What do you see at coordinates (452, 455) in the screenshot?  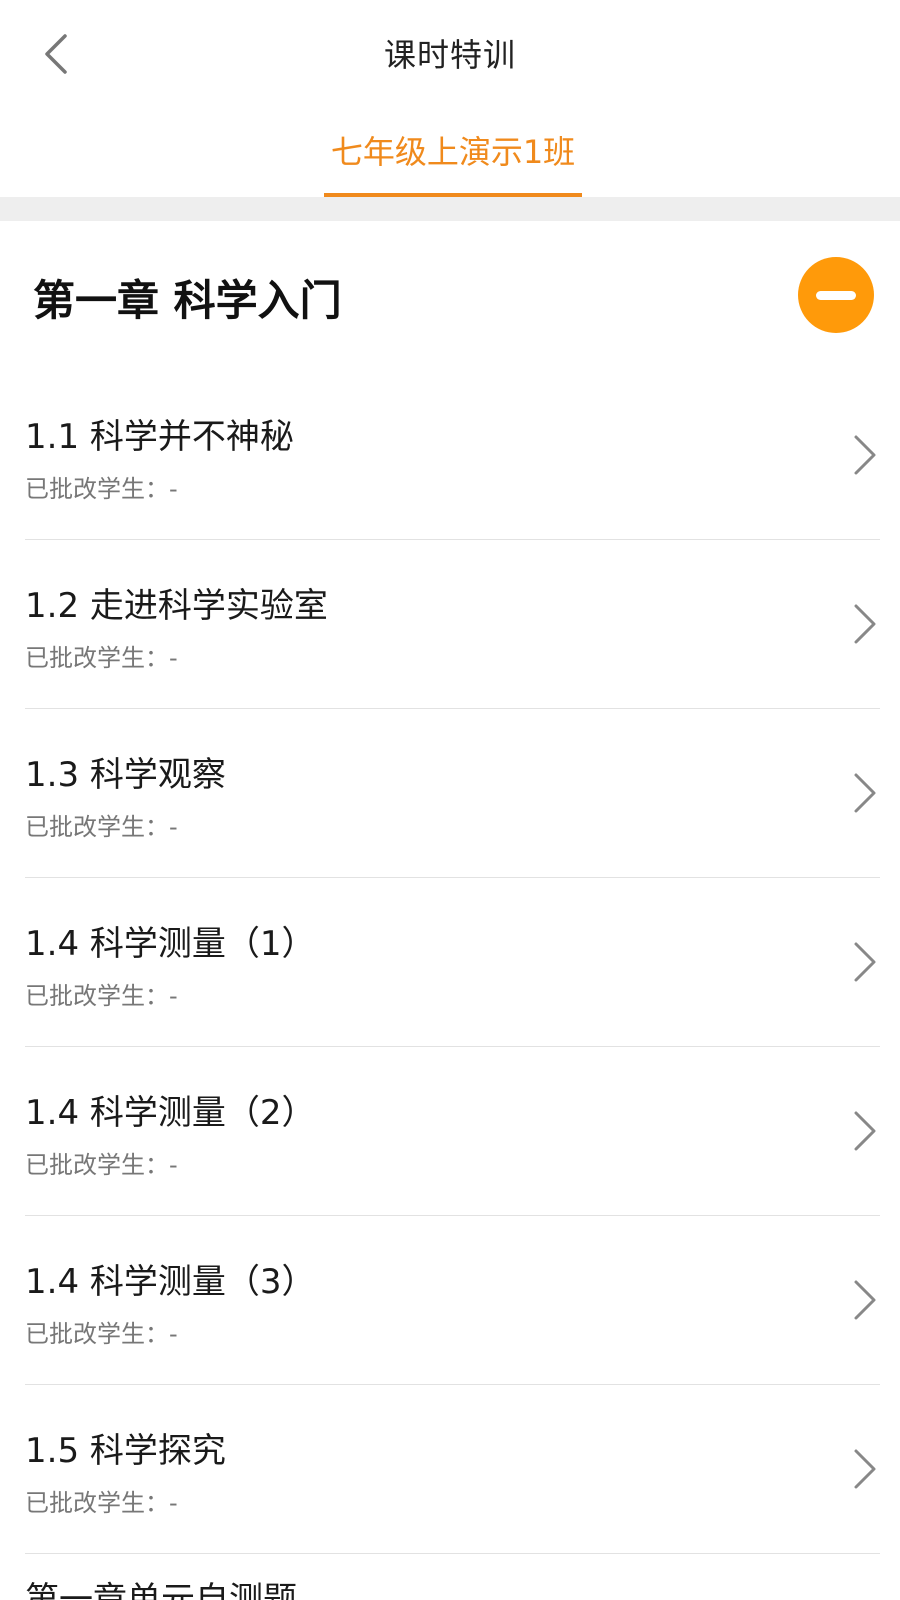 I see `lesson-item: 1.1 科学并不神秘 已批改学生：-` at bounding box center [452, 455].